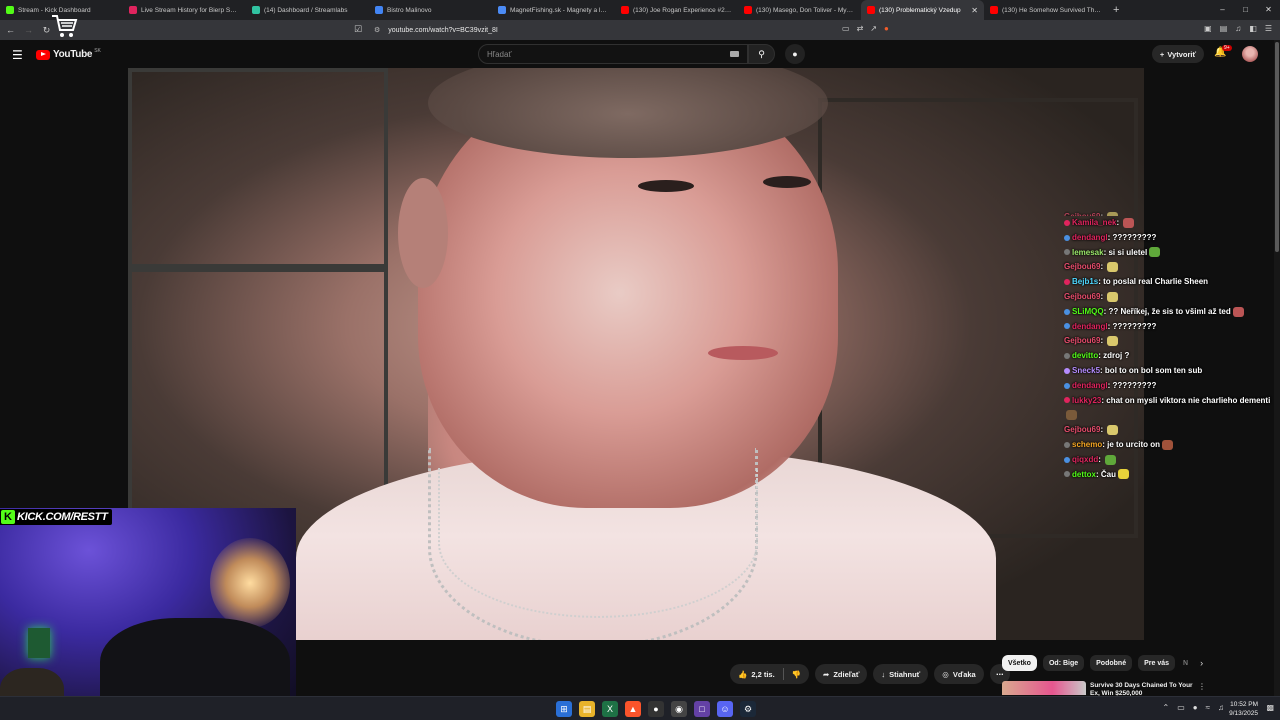 The height and width of the screenshot is (720, 1280). I want to click on chip-similar: Podobné, so click(1111, 663).